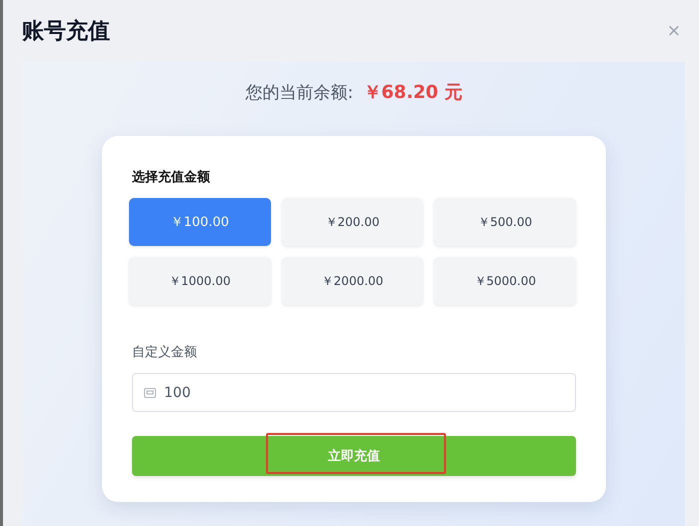 The height and width of the screenshot is (526, 699). What do you see at coordinates (505, 222) in the screenshot?
I see `amount-option: ￥500.00` at bounding box center [505, 222].